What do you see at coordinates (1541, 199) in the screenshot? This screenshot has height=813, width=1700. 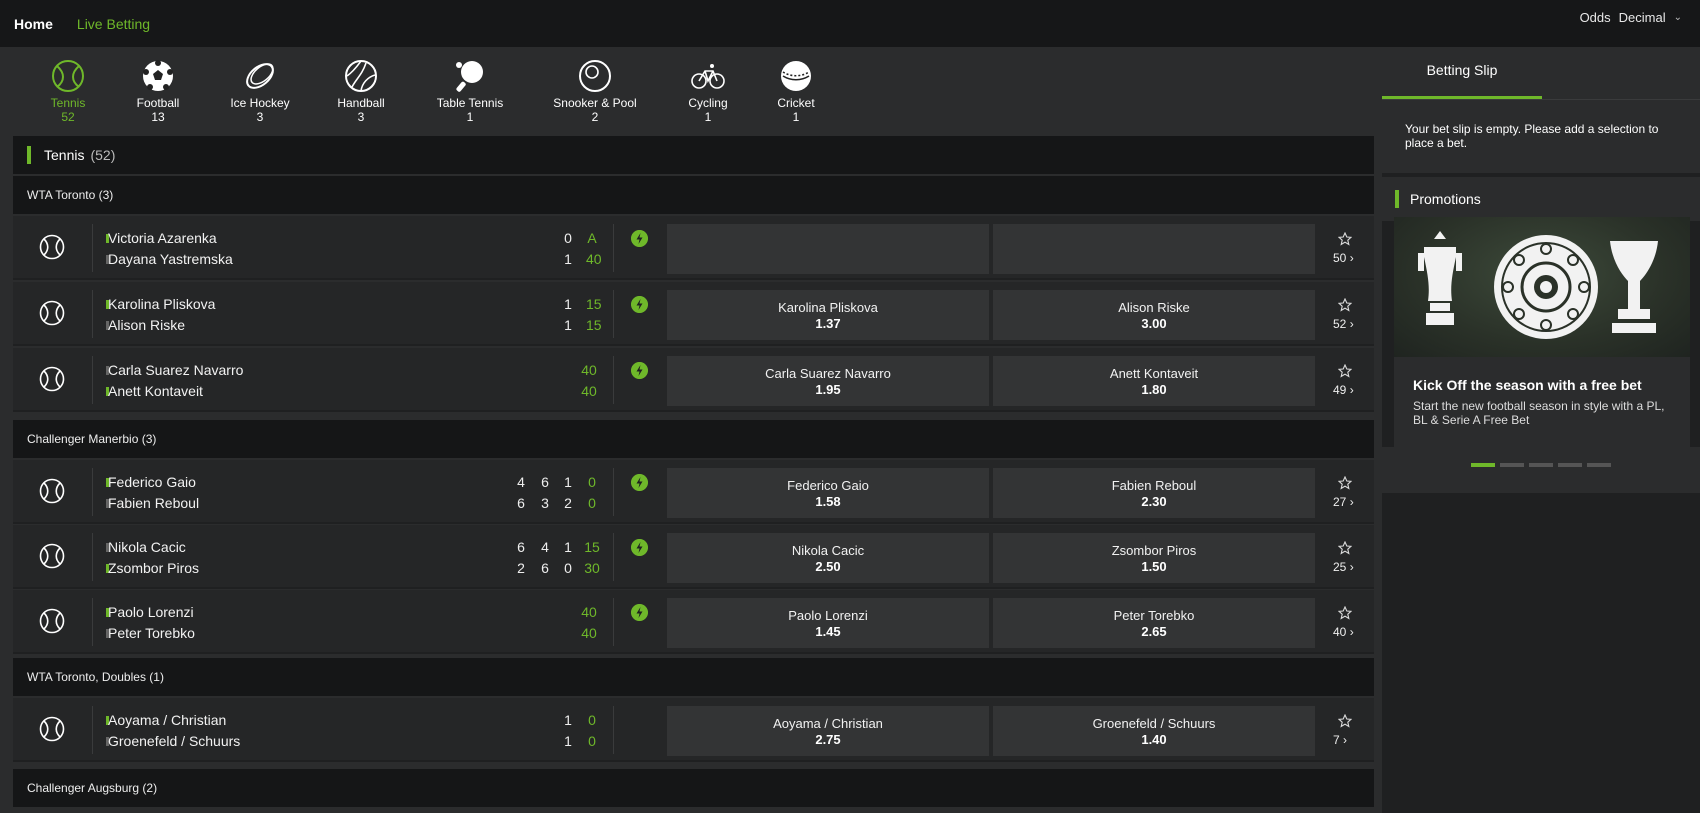 I see `promotions-header: Promotions` at bounding box center [1541, 199].